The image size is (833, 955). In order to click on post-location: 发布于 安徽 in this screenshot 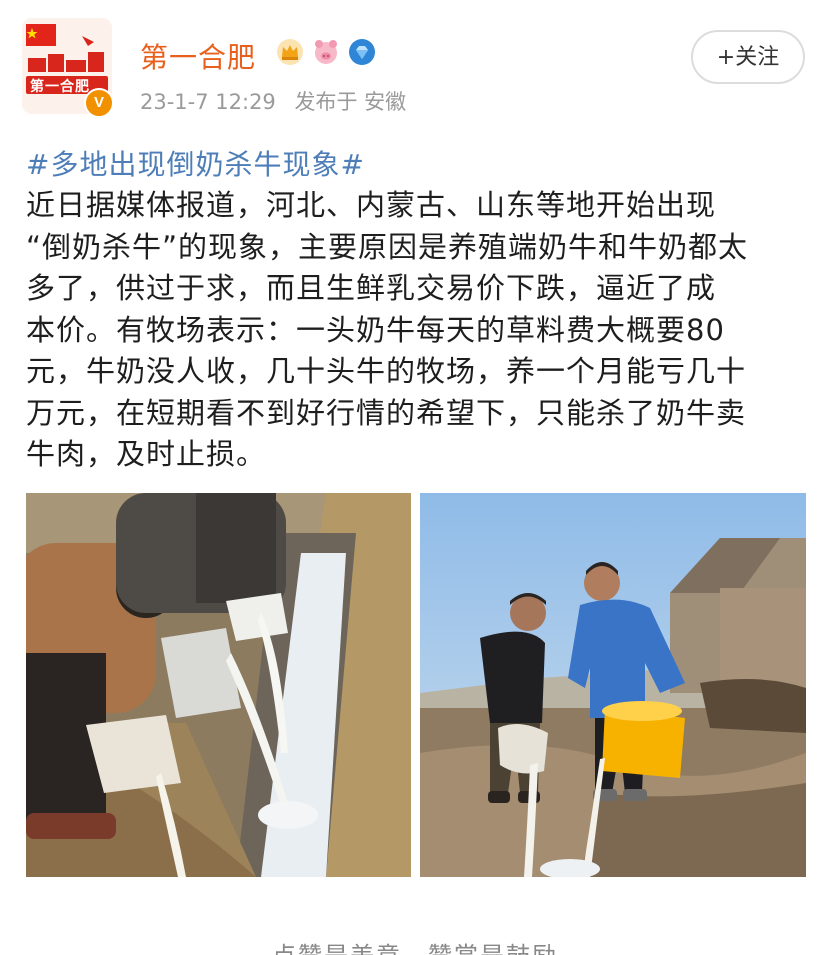, I will do `click(350, 102)`.